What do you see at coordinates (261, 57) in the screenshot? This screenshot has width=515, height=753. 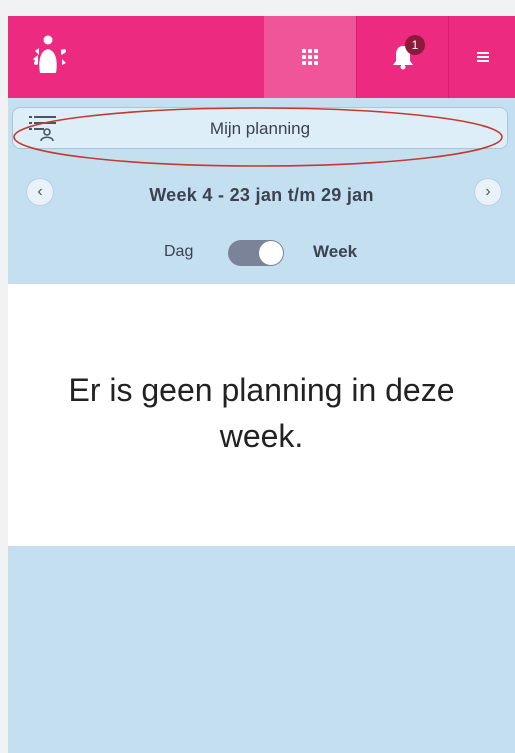 I see `top-bar: 1` at bounding box center [261, 57].